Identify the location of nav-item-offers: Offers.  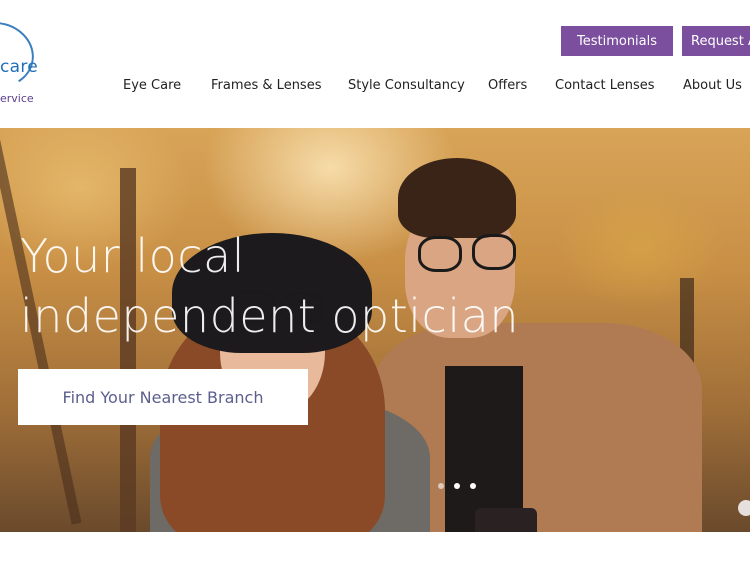
(507, 85).